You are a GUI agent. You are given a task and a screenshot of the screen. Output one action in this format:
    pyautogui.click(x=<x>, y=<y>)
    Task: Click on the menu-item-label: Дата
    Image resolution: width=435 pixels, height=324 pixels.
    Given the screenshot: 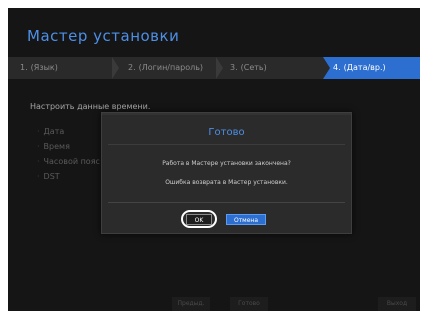 What is the action you would take?
    pyautogui.click(x=54, y=131)
    